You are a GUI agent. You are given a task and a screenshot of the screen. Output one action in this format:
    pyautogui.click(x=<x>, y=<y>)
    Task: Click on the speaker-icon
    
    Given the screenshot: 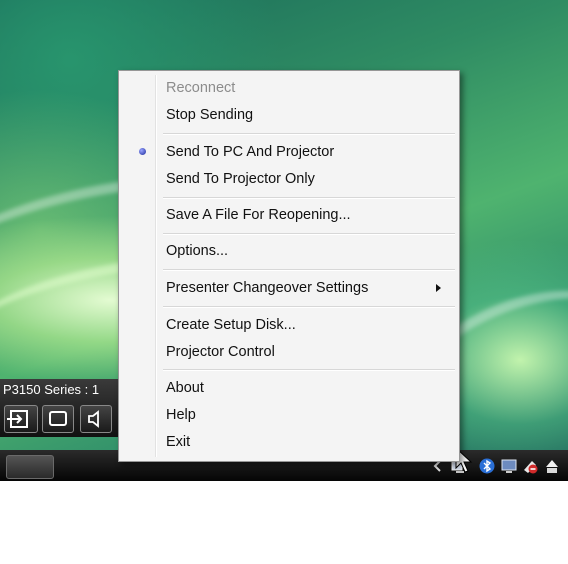 What is the action you would take?
    pyautogui.click(x=93, y=419)
    